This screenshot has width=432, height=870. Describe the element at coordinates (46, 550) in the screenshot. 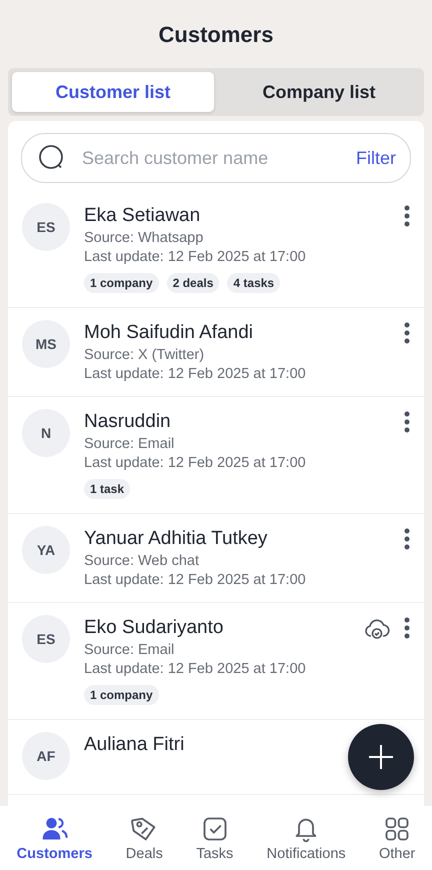

I see `avatar: YA` at that location.